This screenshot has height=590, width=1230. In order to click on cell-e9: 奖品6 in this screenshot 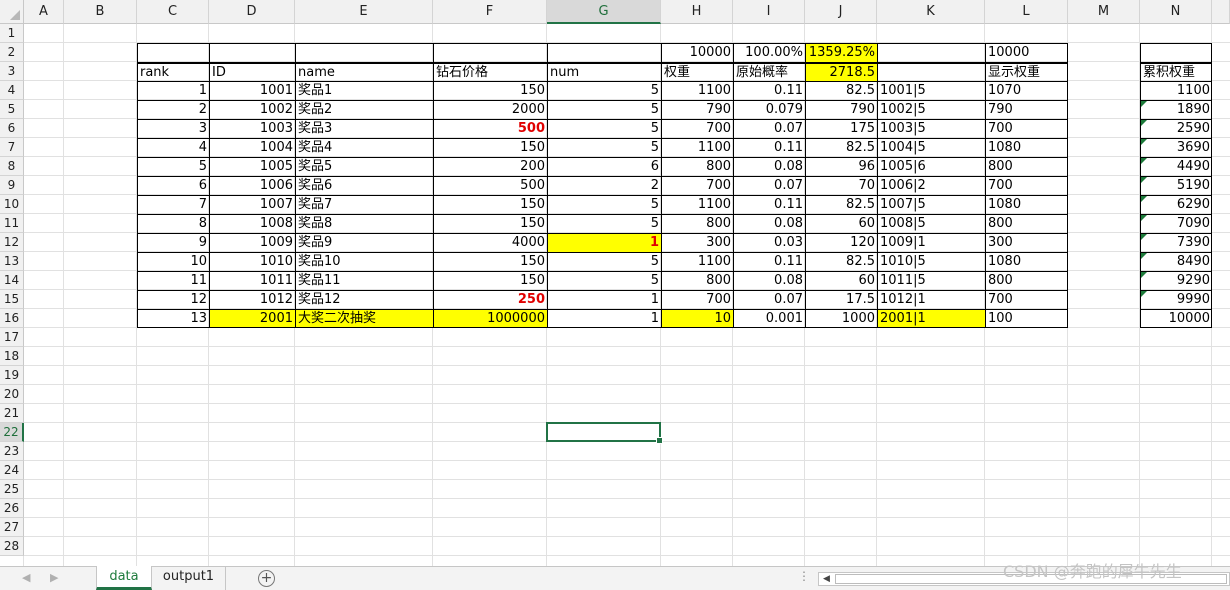, I will do `click(364, 185)`.